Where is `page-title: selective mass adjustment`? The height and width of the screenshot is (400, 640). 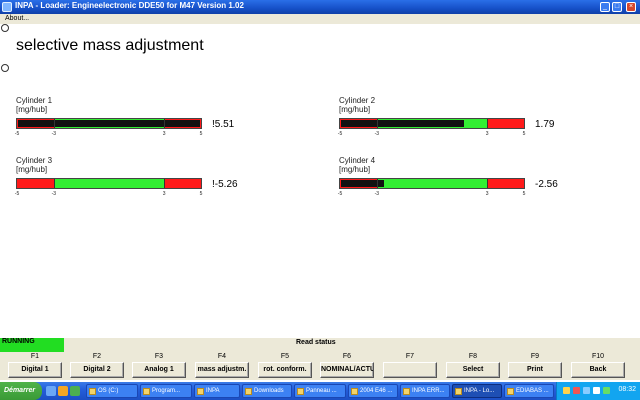
page-title: selective mass adjustment is located at coordinates (110, 45).